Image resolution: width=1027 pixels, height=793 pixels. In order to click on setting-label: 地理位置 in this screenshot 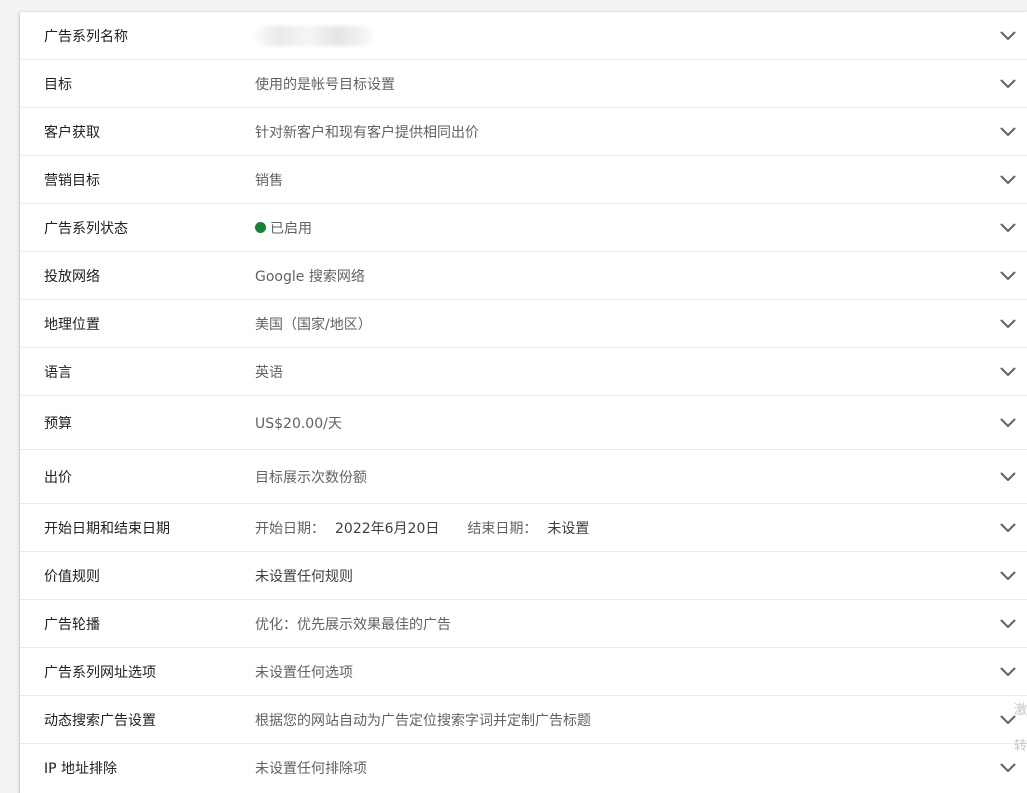, I will do `click(72, 324)`.